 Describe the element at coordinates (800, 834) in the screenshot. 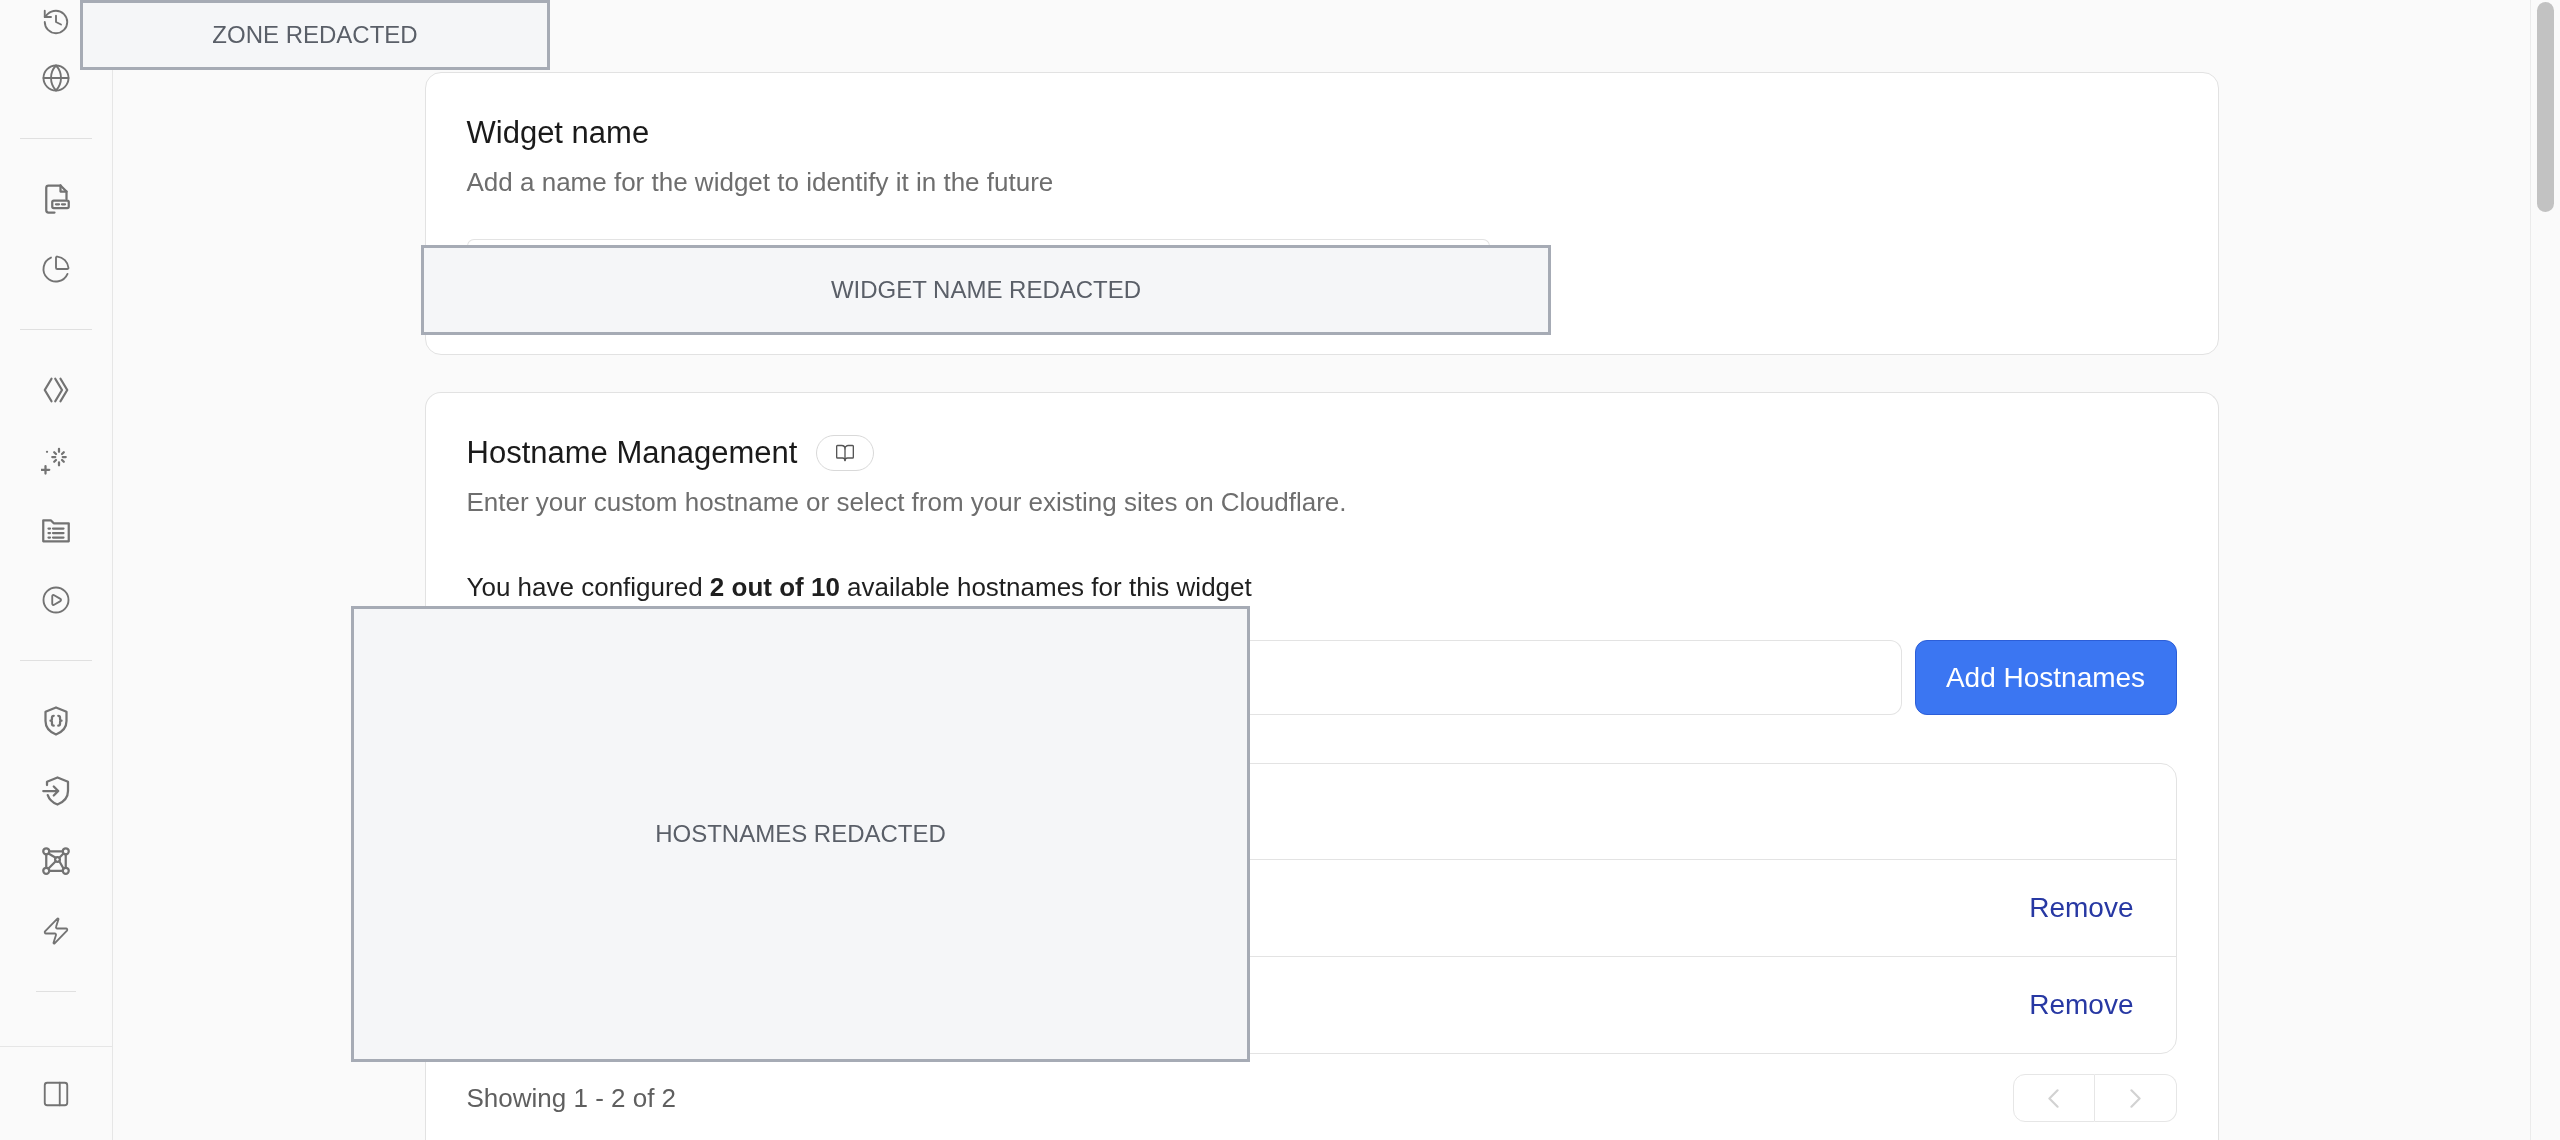

I see `redaction-block: HOSTNAMES REDACTED` at that location.